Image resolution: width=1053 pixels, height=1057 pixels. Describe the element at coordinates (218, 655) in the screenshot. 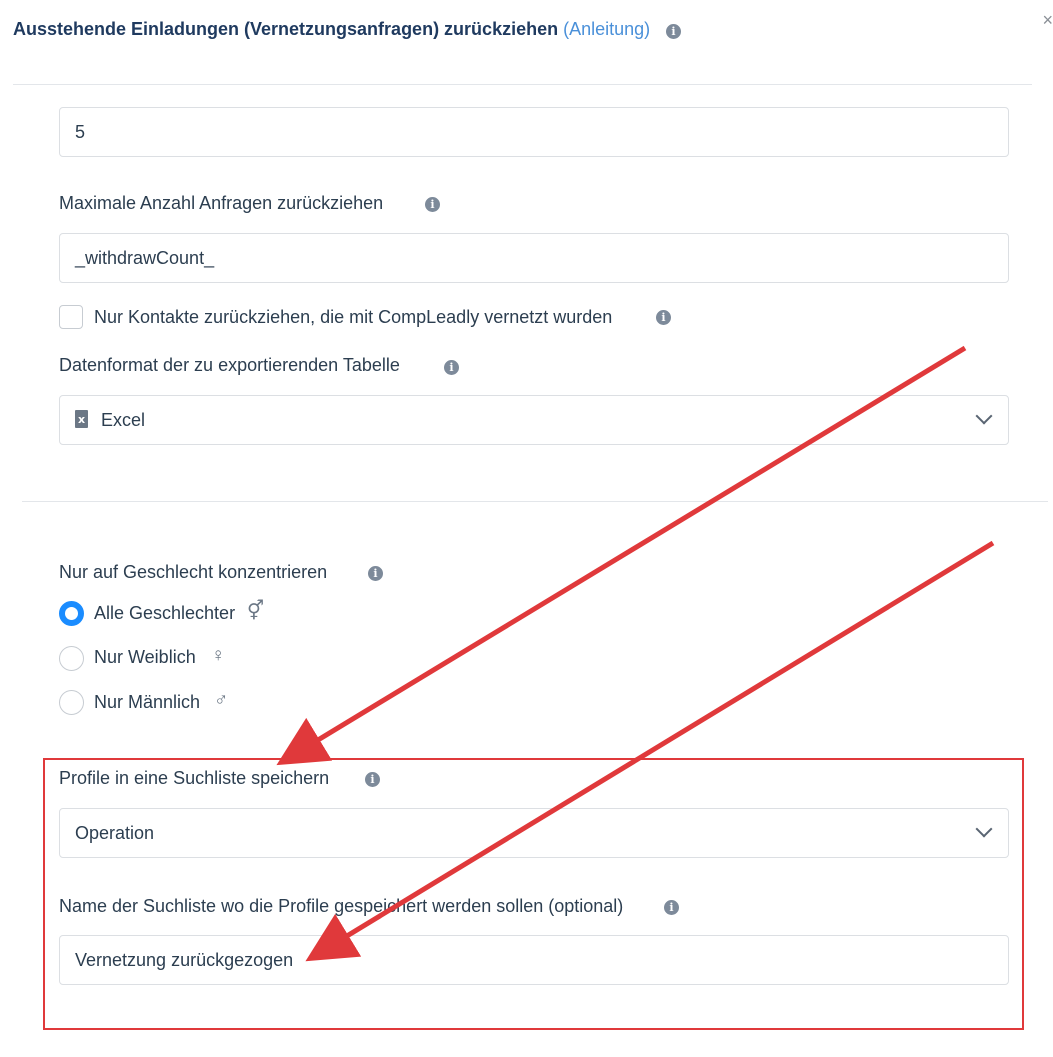

I see `female-icon: ♀` at that location.